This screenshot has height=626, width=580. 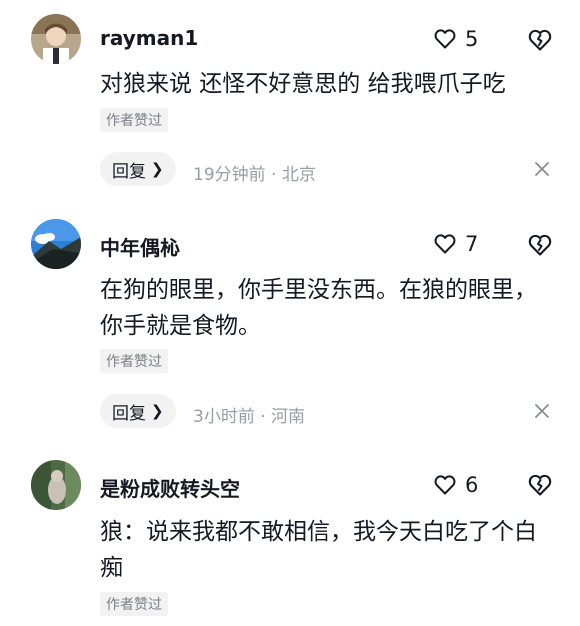 What do you see at coordinates (249, 417) in the screenshot?
I see `comment-meta: 3小时前 · 河南` at bounding box center [249, 417].